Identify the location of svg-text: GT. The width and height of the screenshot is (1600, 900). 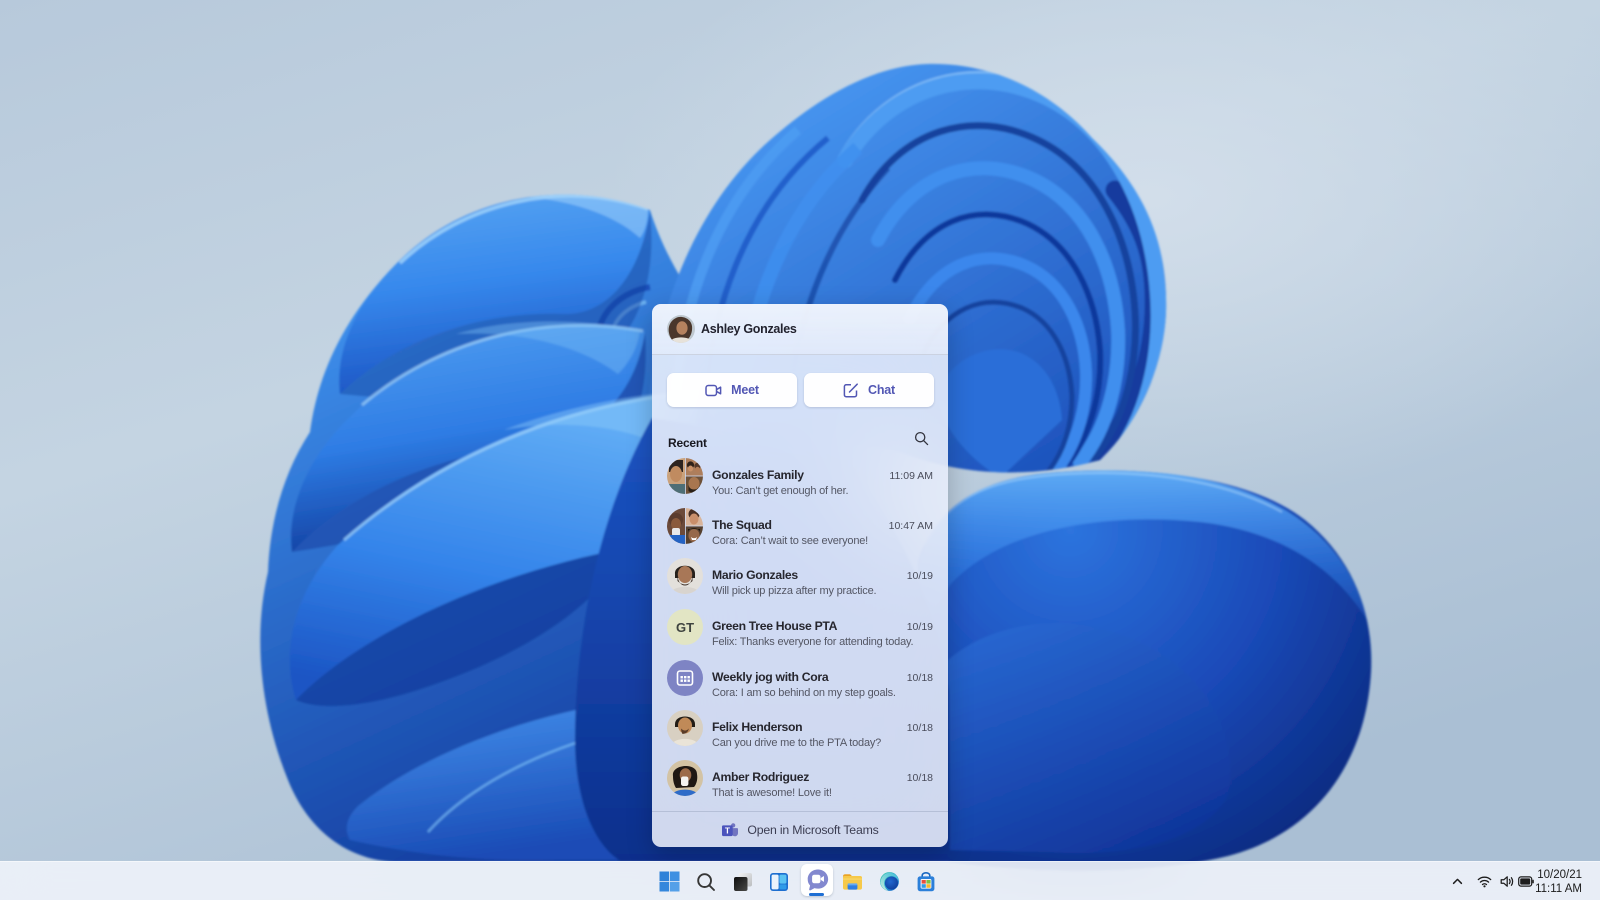
(685, 627).